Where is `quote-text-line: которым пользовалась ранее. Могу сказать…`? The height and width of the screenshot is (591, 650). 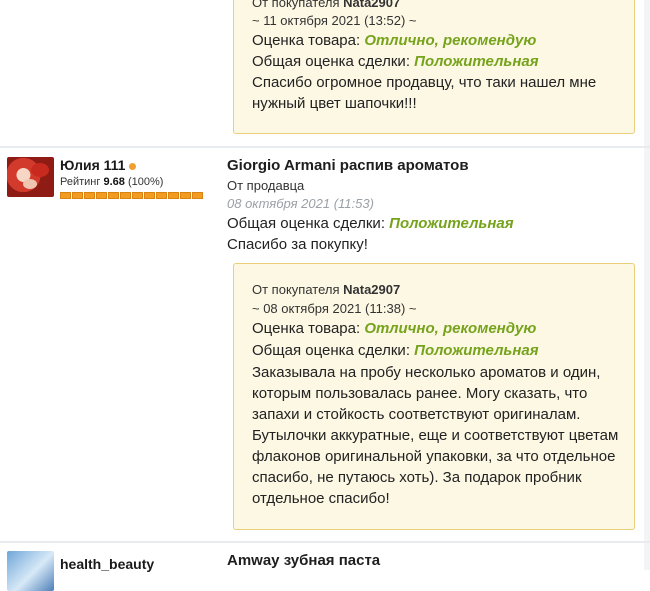 quote-text-line: которым пользовалась ранее. Могу сказать… is located at coordinates (420, 393).